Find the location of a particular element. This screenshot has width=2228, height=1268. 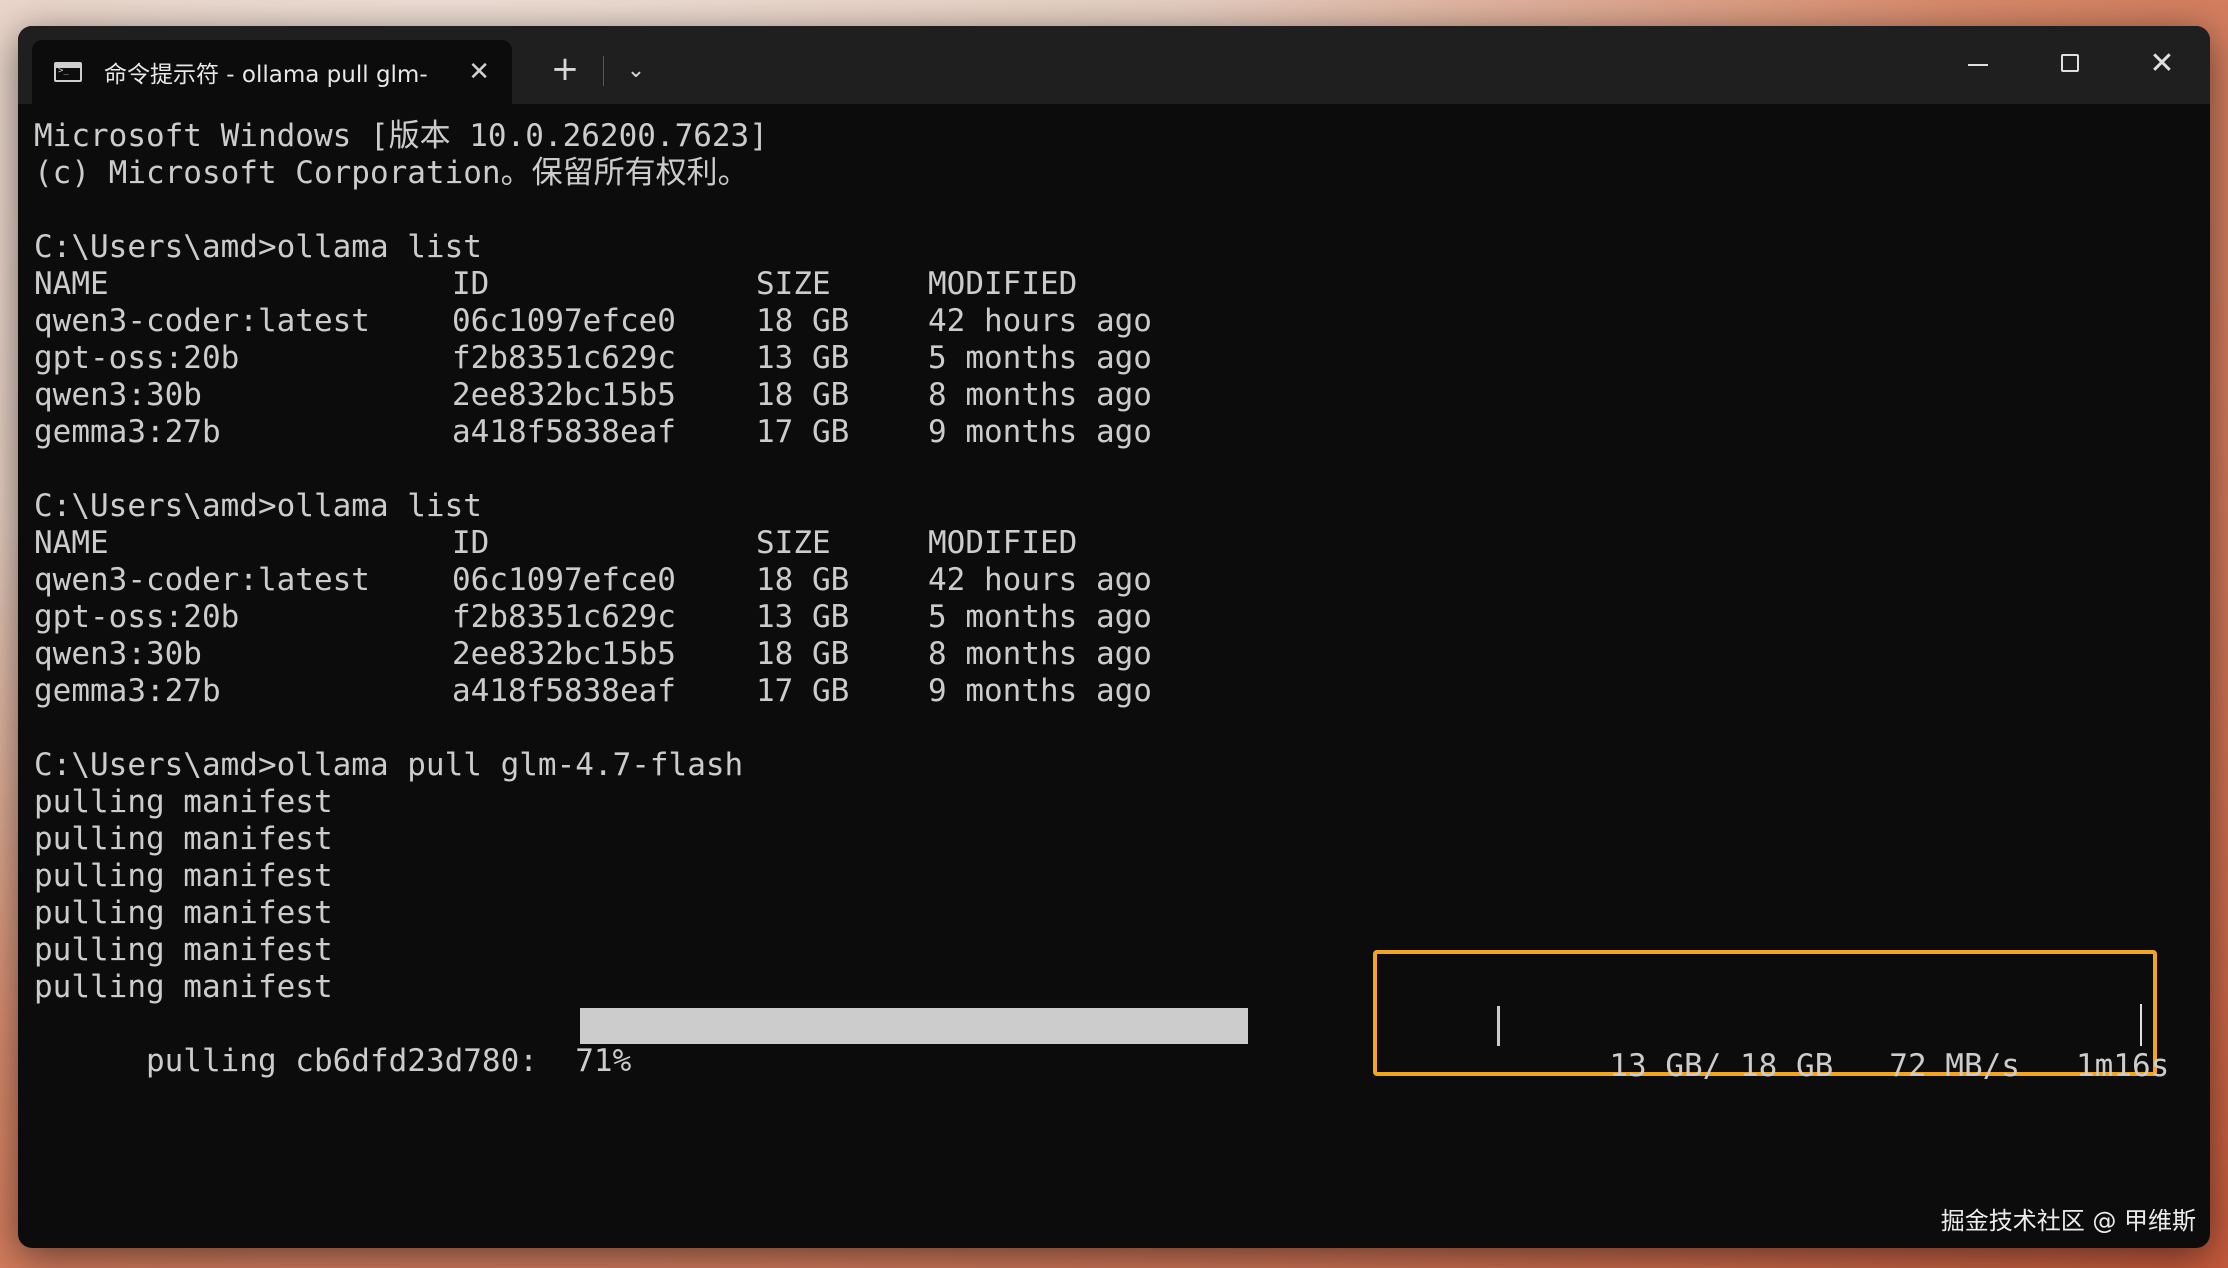

progress-bar-fill is located at coordinates (914, 1026).